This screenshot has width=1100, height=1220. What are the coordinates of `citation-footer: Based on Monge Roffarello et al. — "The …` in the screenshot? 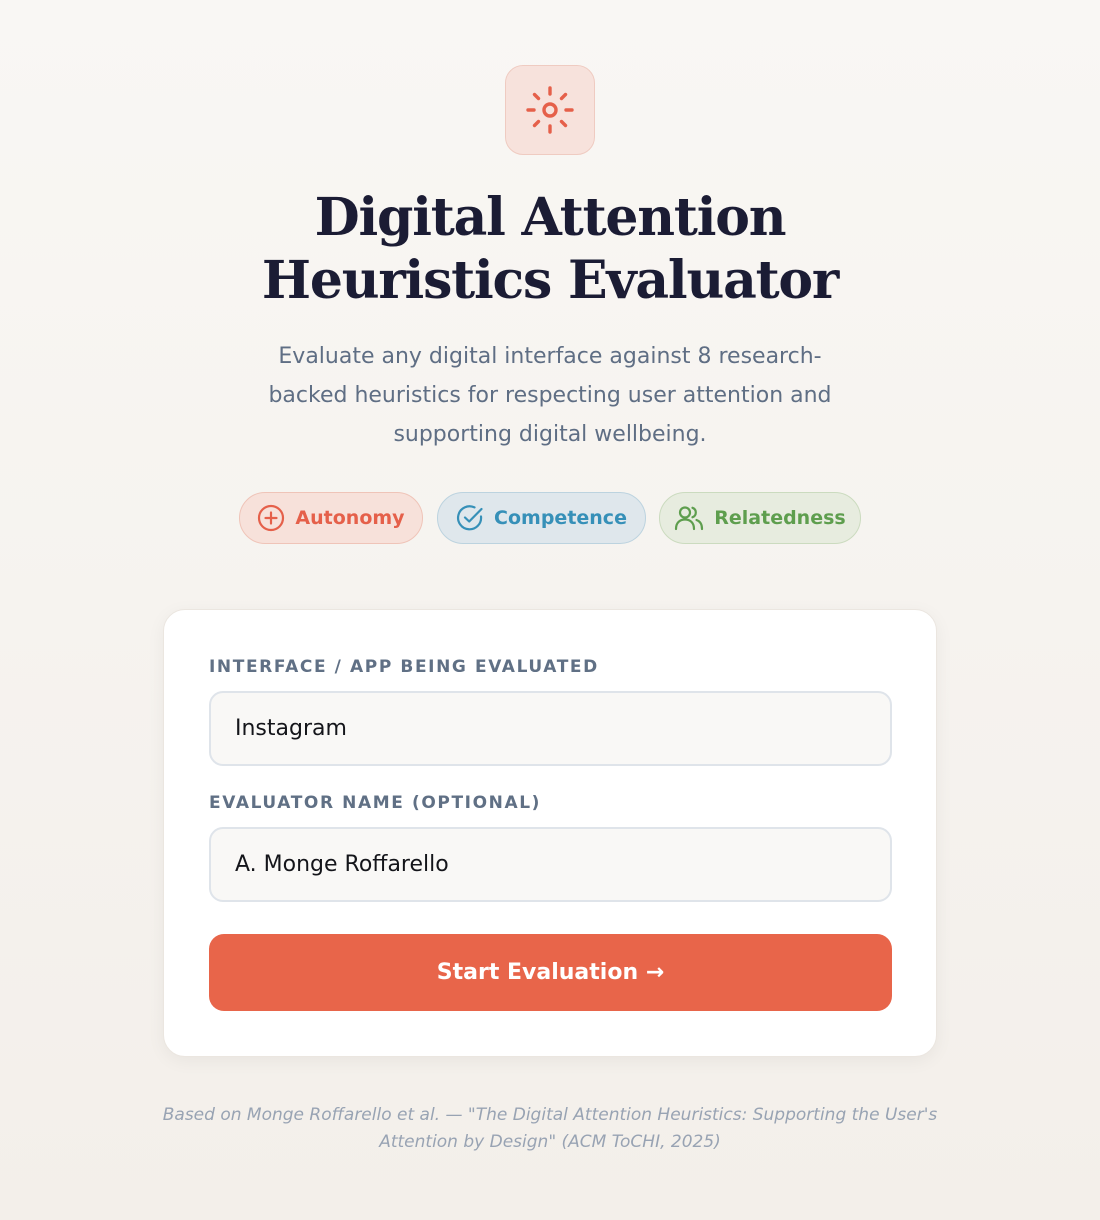 It's located at (550, 1128).